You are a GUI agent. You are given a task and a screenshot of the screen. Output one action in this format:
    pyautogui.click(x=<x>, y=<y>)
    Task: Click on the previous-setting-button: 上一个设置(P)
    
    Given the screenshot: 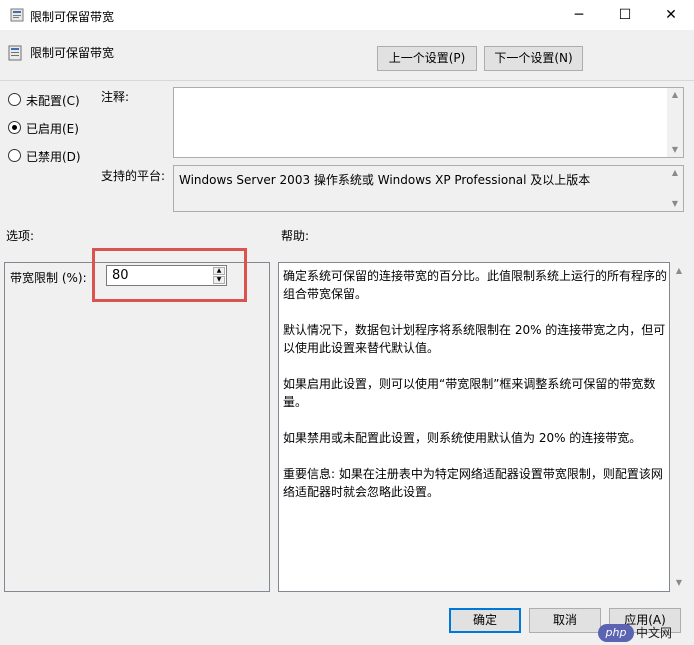 What is the action you would take?
    pyautogui.click(x=427, y=58)
    